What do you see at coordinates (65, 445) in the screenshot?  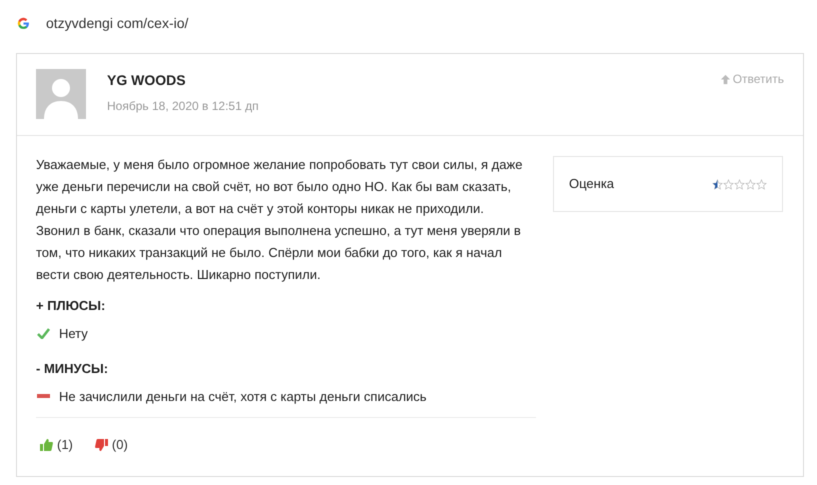 I see `like-count: (1)` at bounding box center [65, 445].